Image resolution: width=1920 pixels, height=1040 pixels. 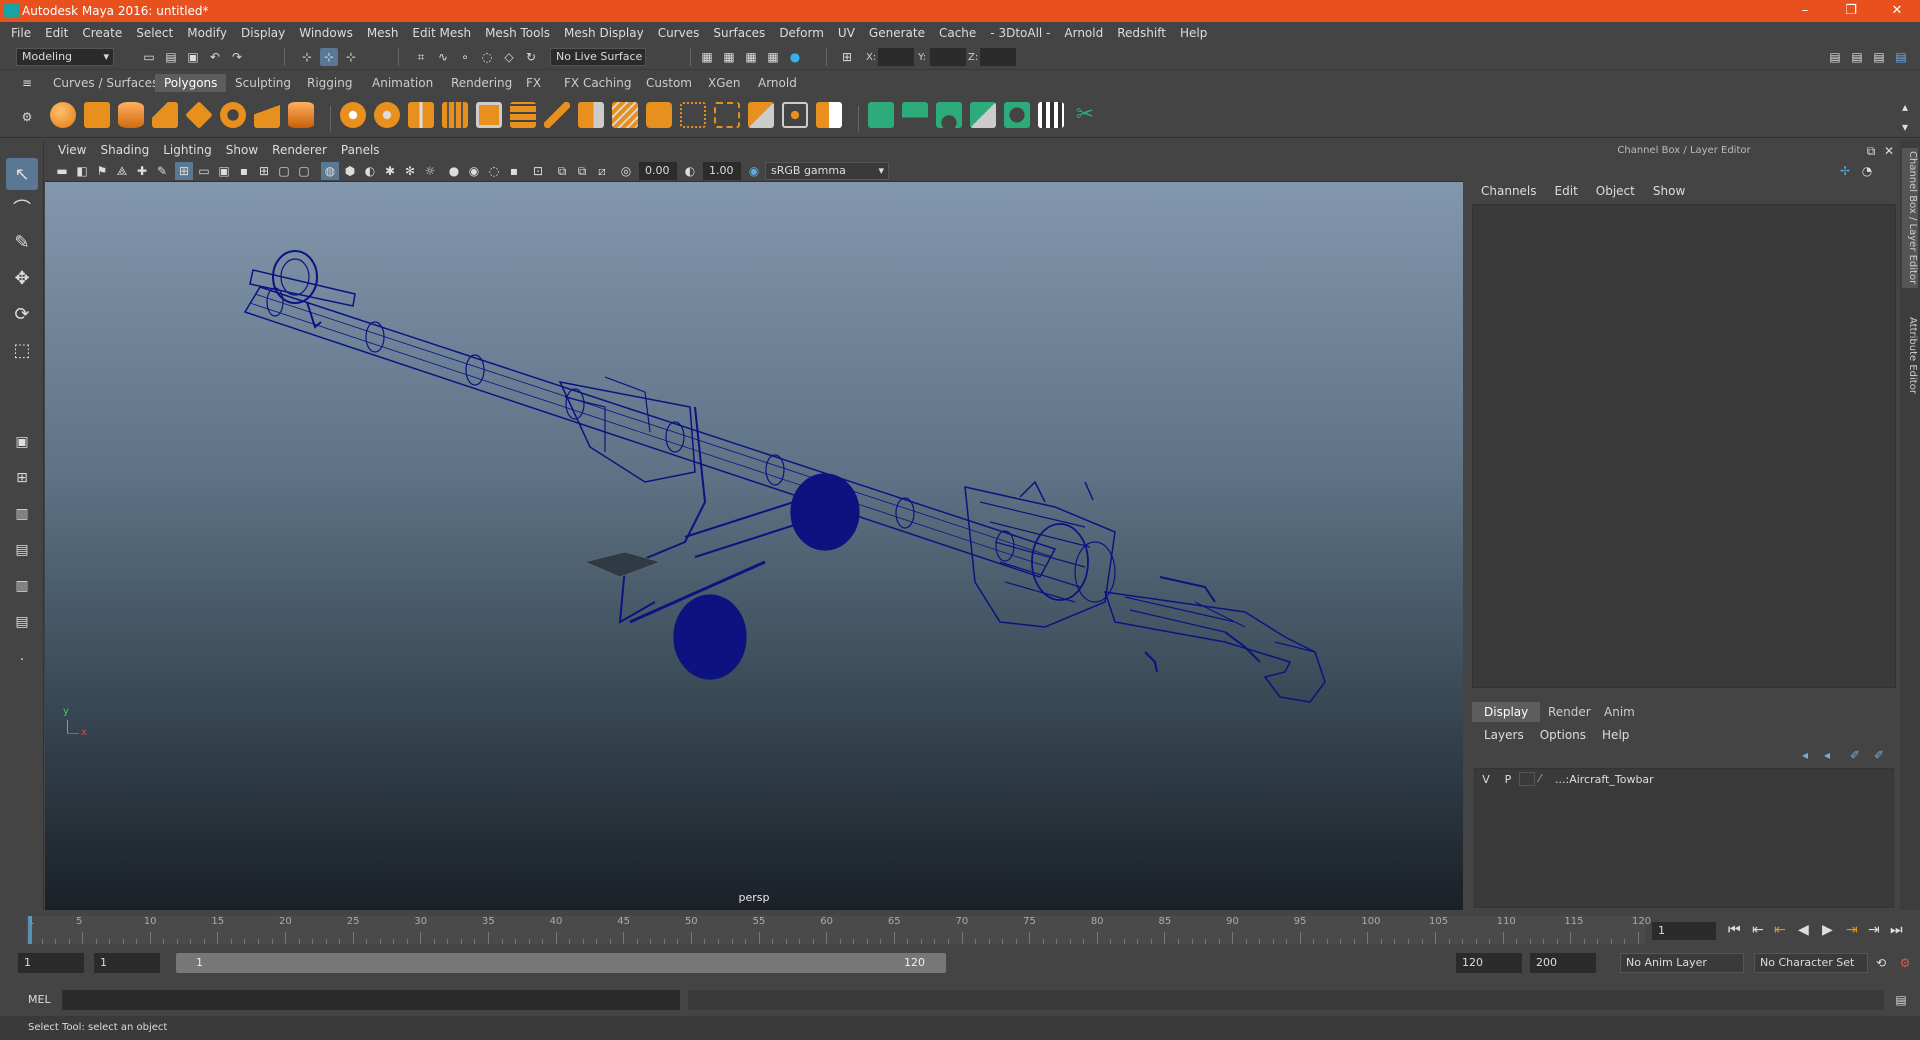 I want to click on snap-curve-icon: ∿, so click(x=443, y=57).